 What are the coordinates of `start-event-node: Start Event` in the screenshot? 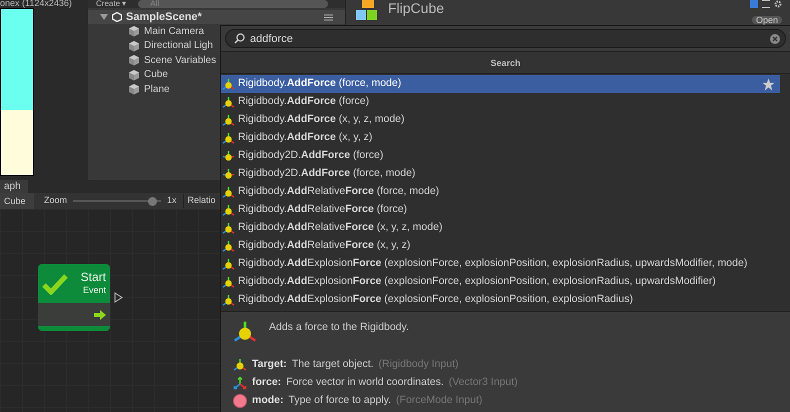 It's located at (74, 297).